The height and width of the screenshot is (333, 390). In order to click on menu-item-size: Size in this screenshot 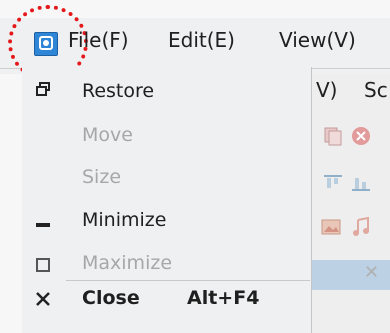, I will do `click(101, 177)`.